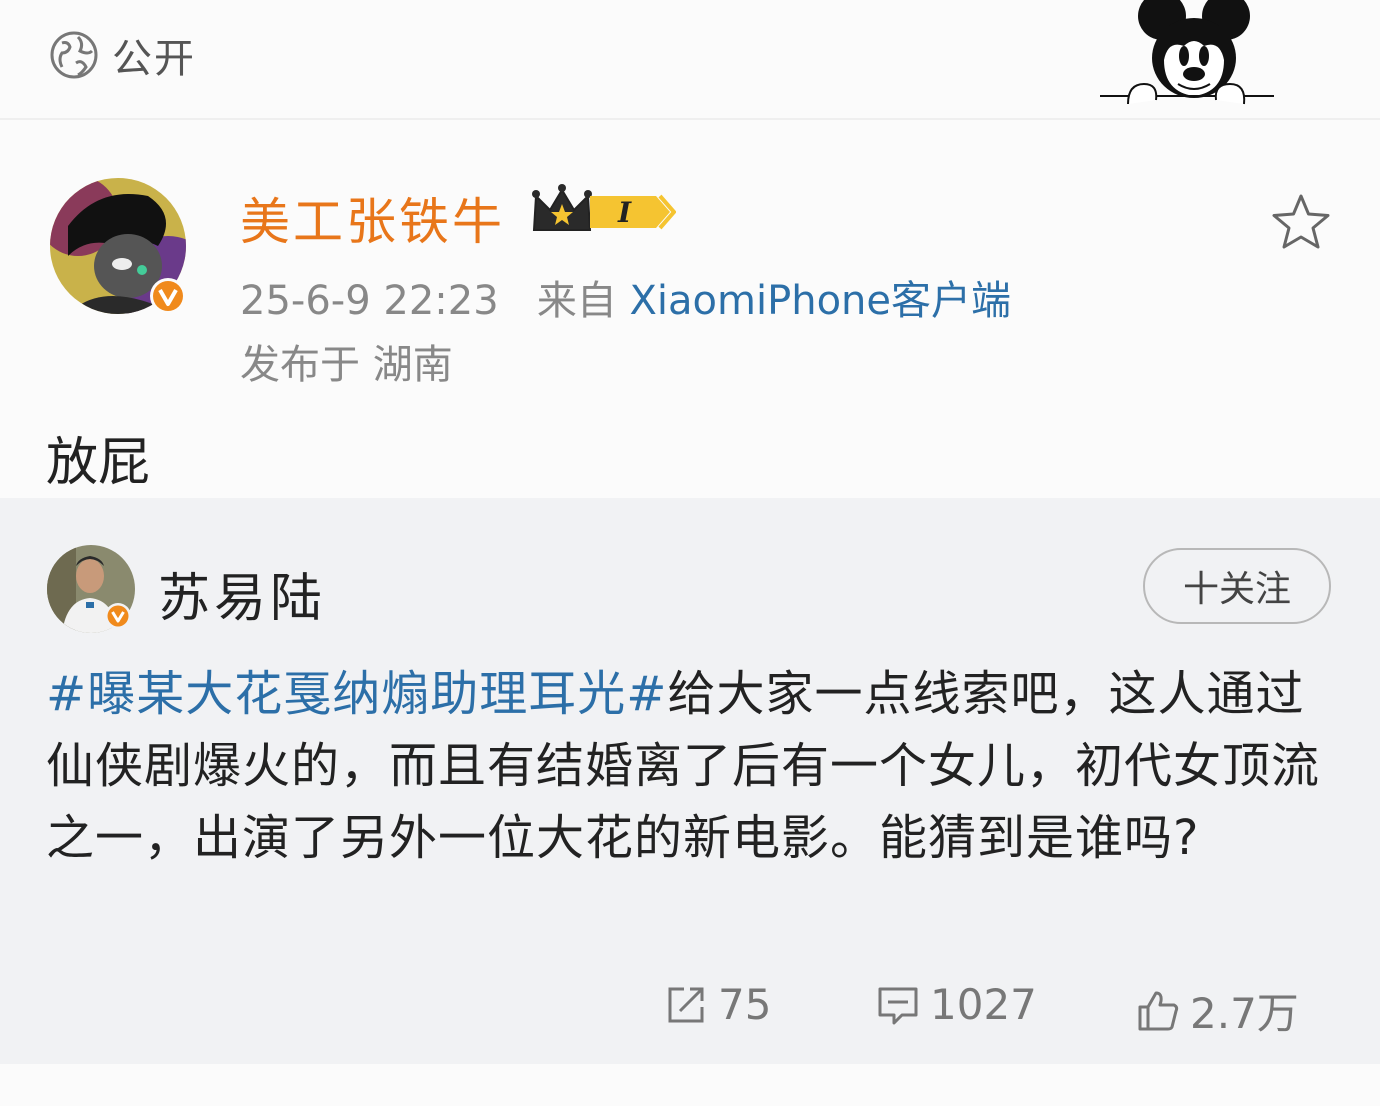  I want to click on badge-level: I, so click(624, 212).